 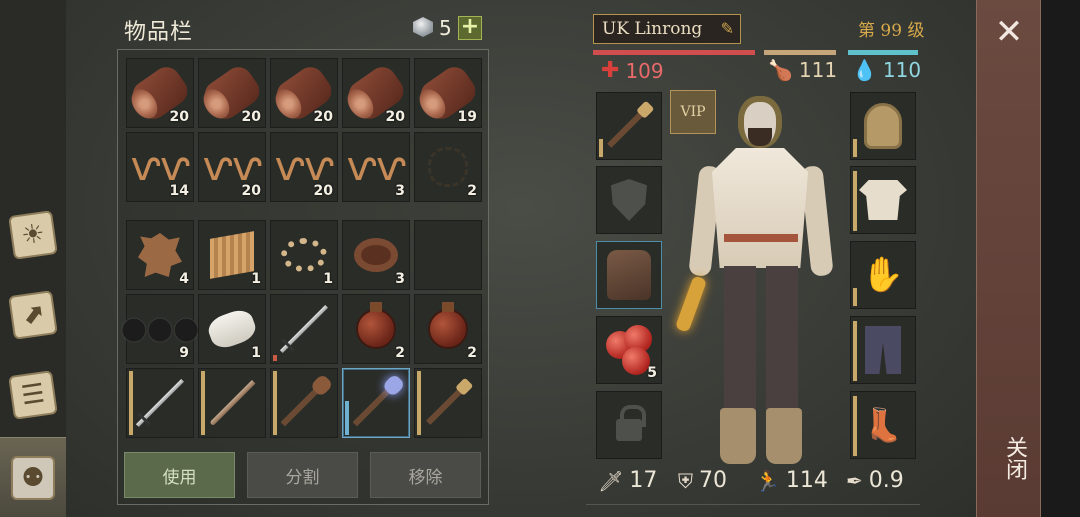 What do you see at coordinates (448, 325) in the screenshot?
I see `water-flask-icon` at bounding box center [448, 325].